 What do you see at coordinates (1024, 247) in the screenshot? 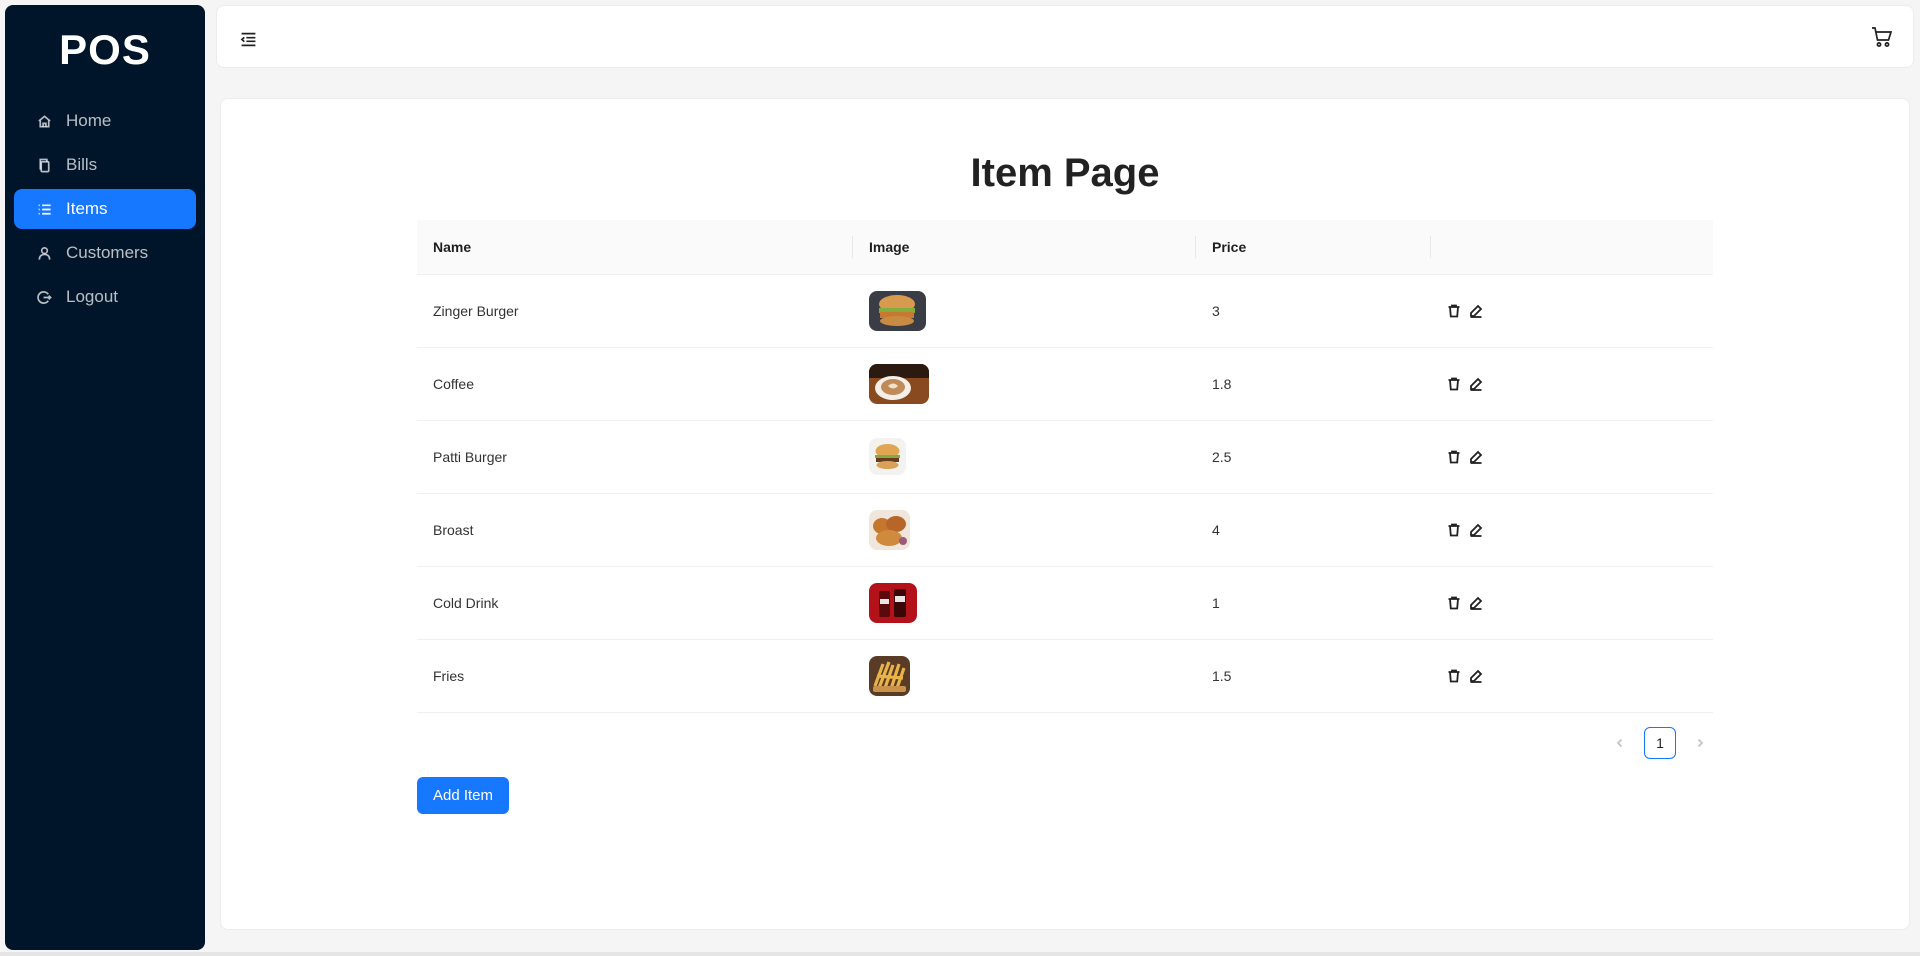
I see `column-header-image: Image` at bounding box center [1024, 247].